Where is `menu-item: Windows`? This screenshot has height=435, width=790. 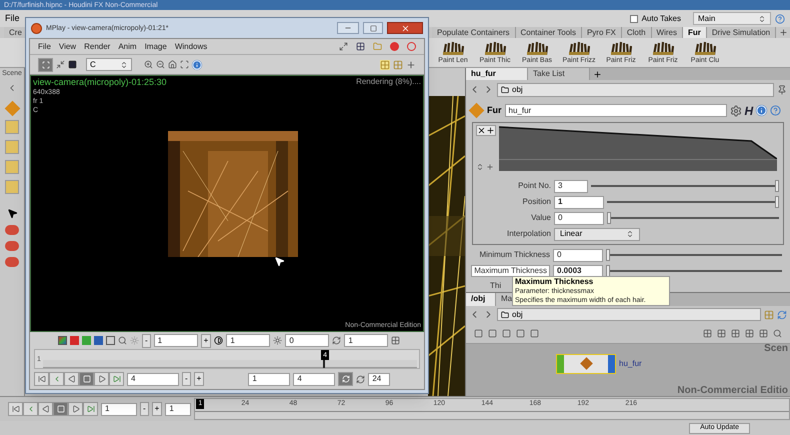
menu-item: Windows is located at coordinates (191, 46).